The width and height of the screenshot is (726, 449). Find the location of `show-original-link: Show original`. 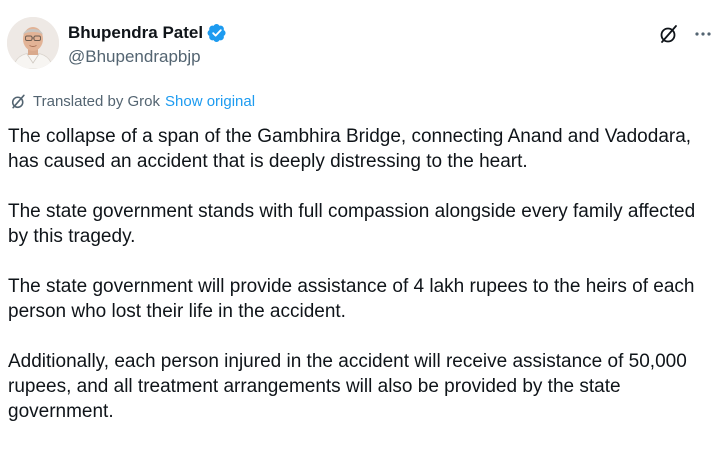

show-original-link: Show original is located at coordinates (210, 101).